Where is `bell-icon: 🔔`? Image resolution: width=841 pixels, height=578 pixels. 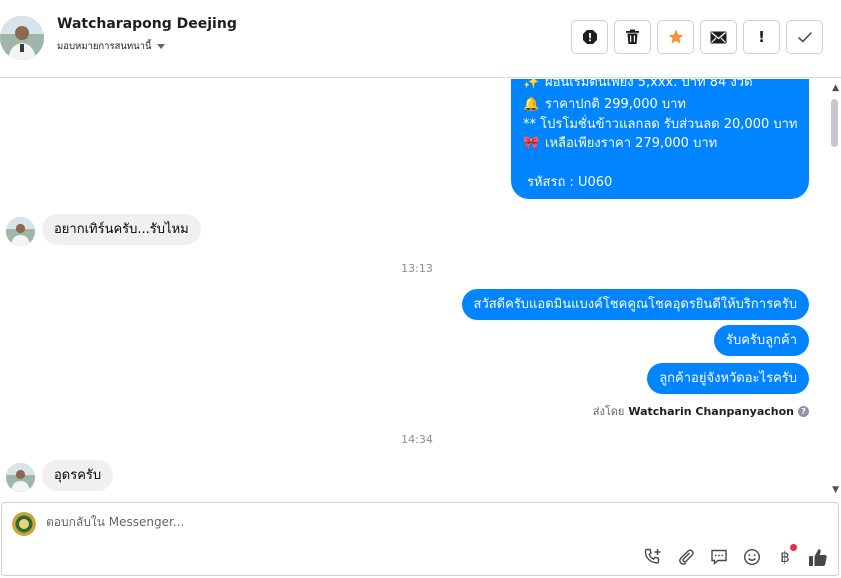
bell-icon: 🔔 is located at coordinates (531, 104).